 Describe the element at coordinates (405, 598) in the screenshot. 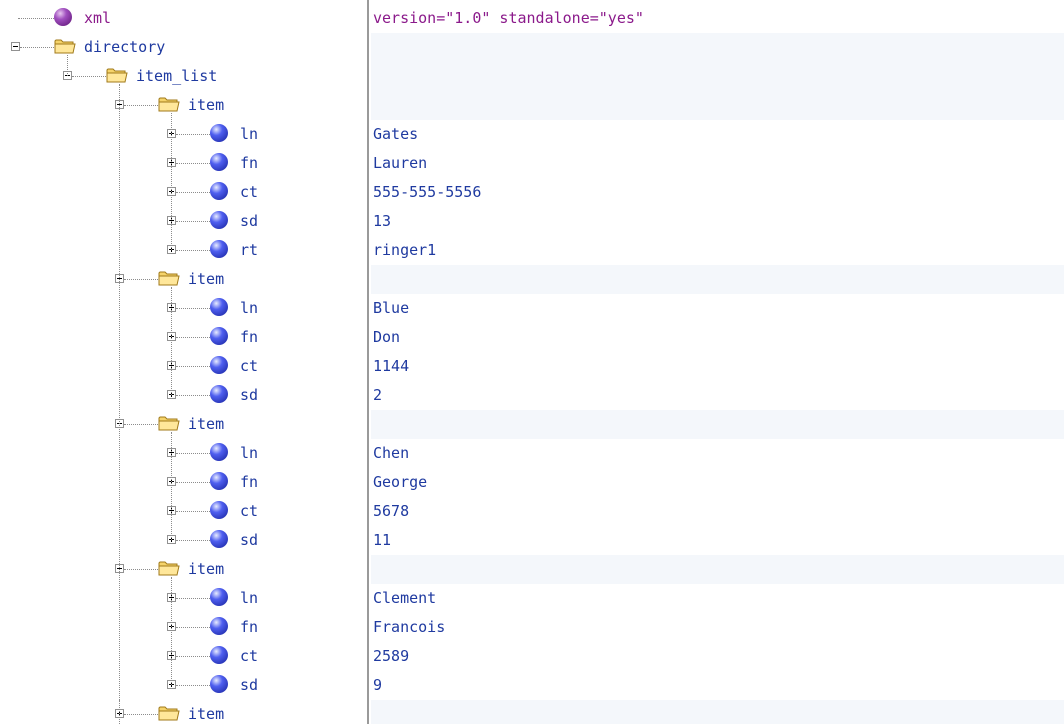

I see `node-value: Clement` at that location.